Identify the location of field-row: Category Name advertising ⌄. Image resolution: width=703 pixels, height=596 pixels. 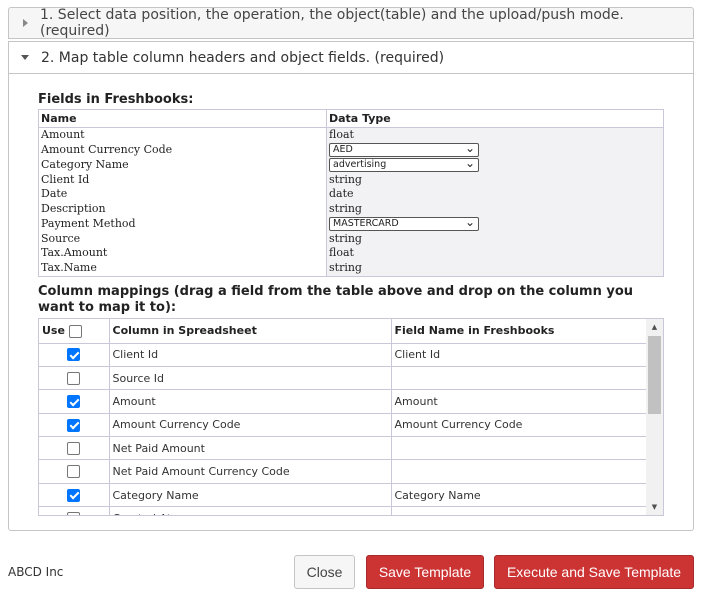
(351, 164).